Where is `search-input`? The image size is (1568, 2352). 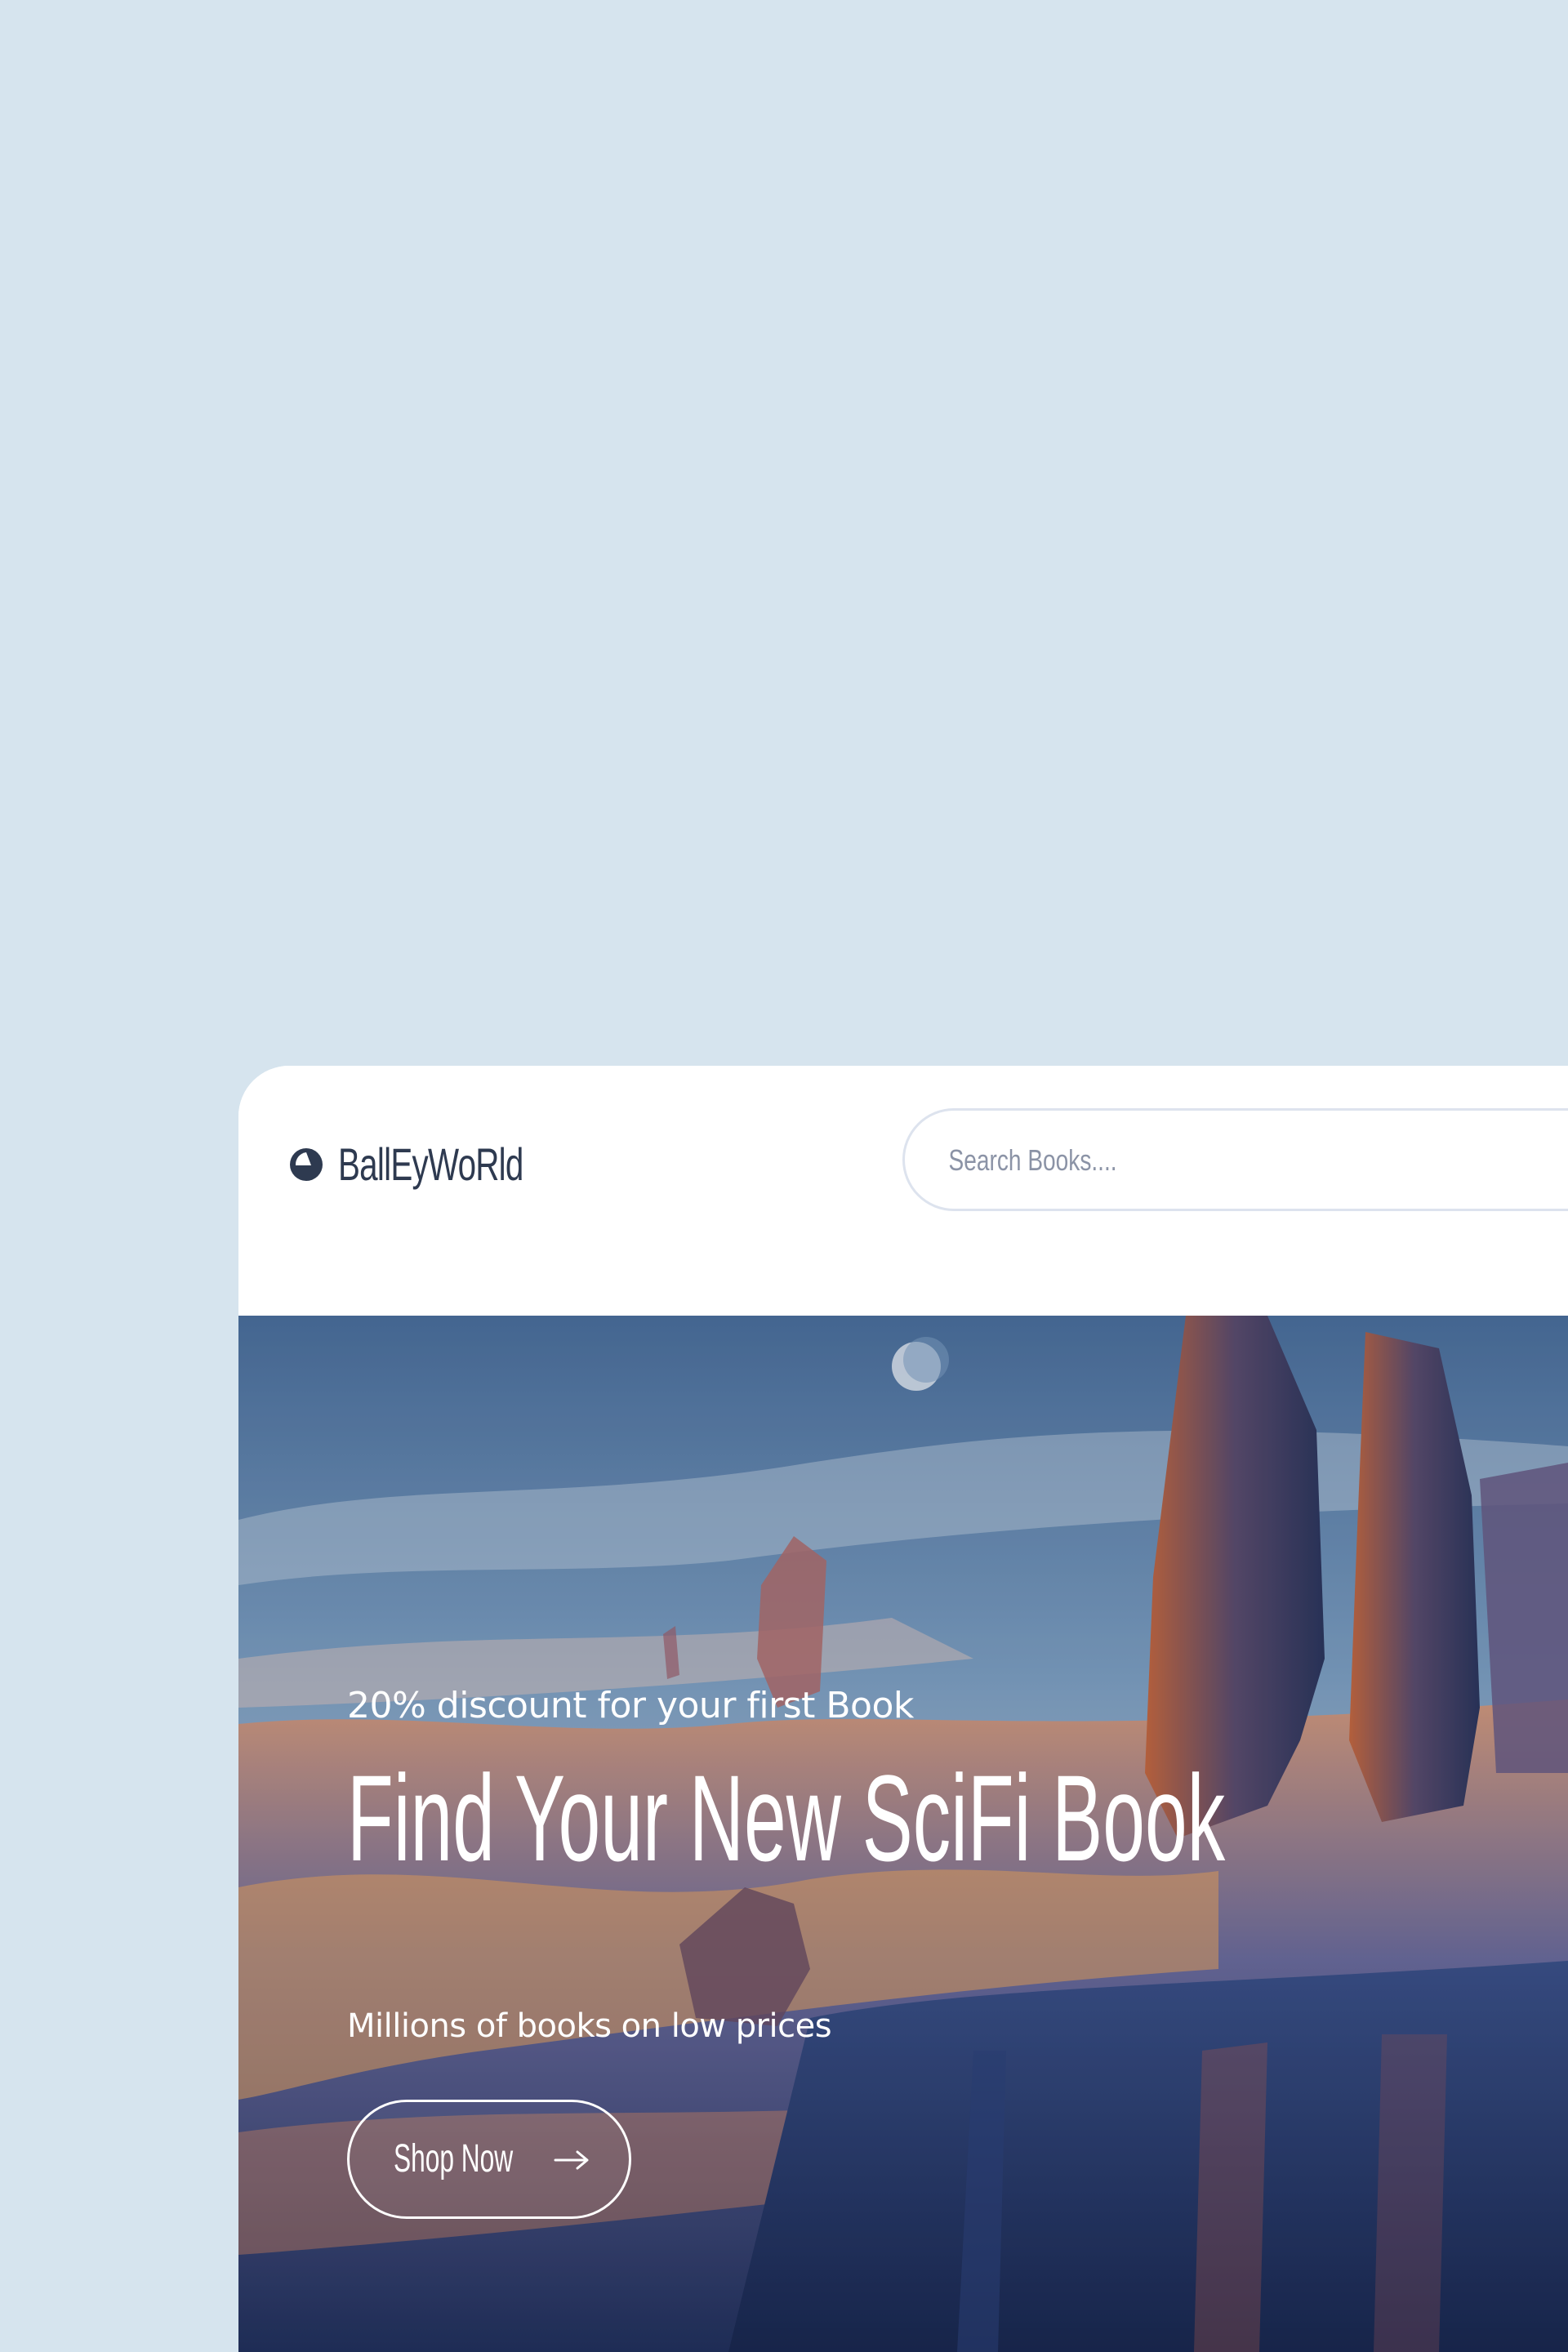 search-input is located at coordinates (1209, 1160).